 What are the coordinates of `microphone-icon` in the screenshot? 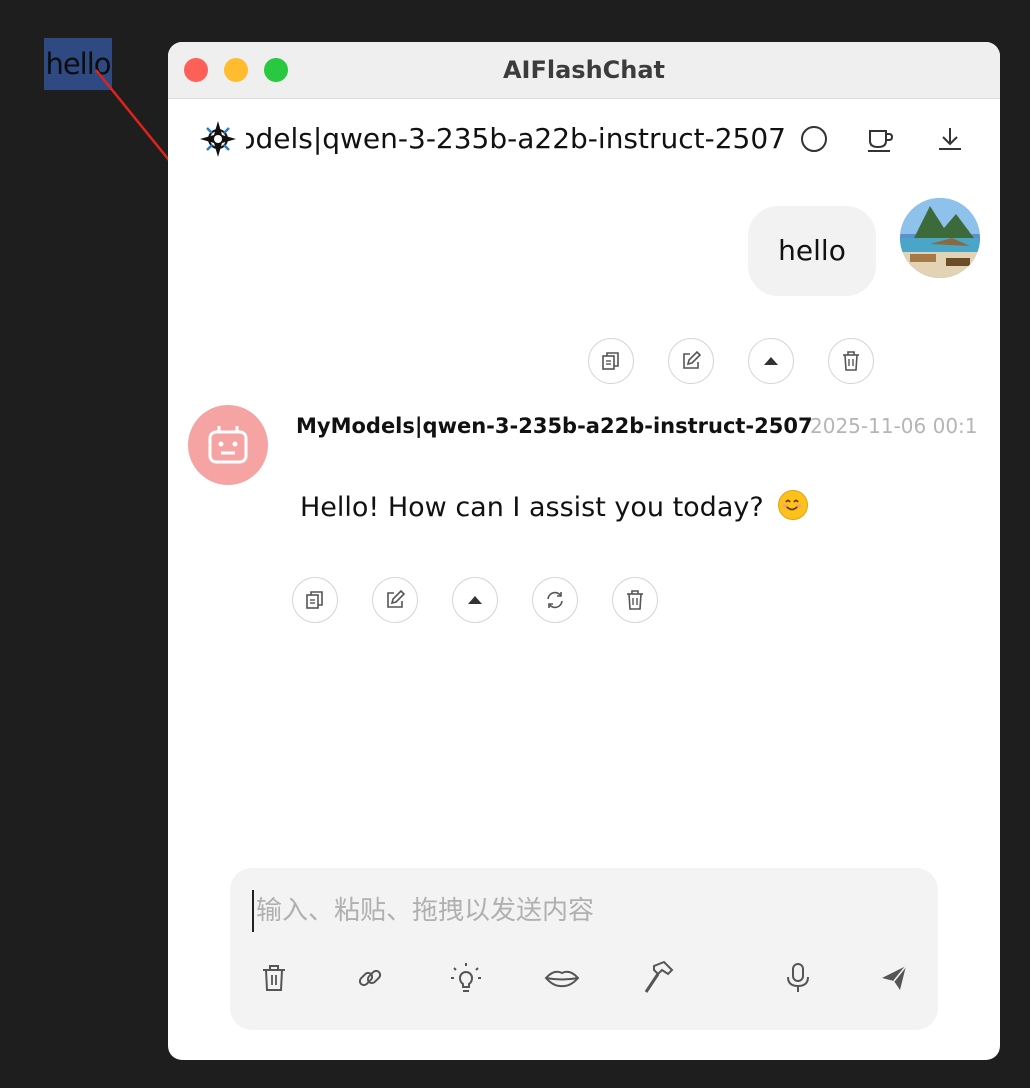 It's located at (798, 978).